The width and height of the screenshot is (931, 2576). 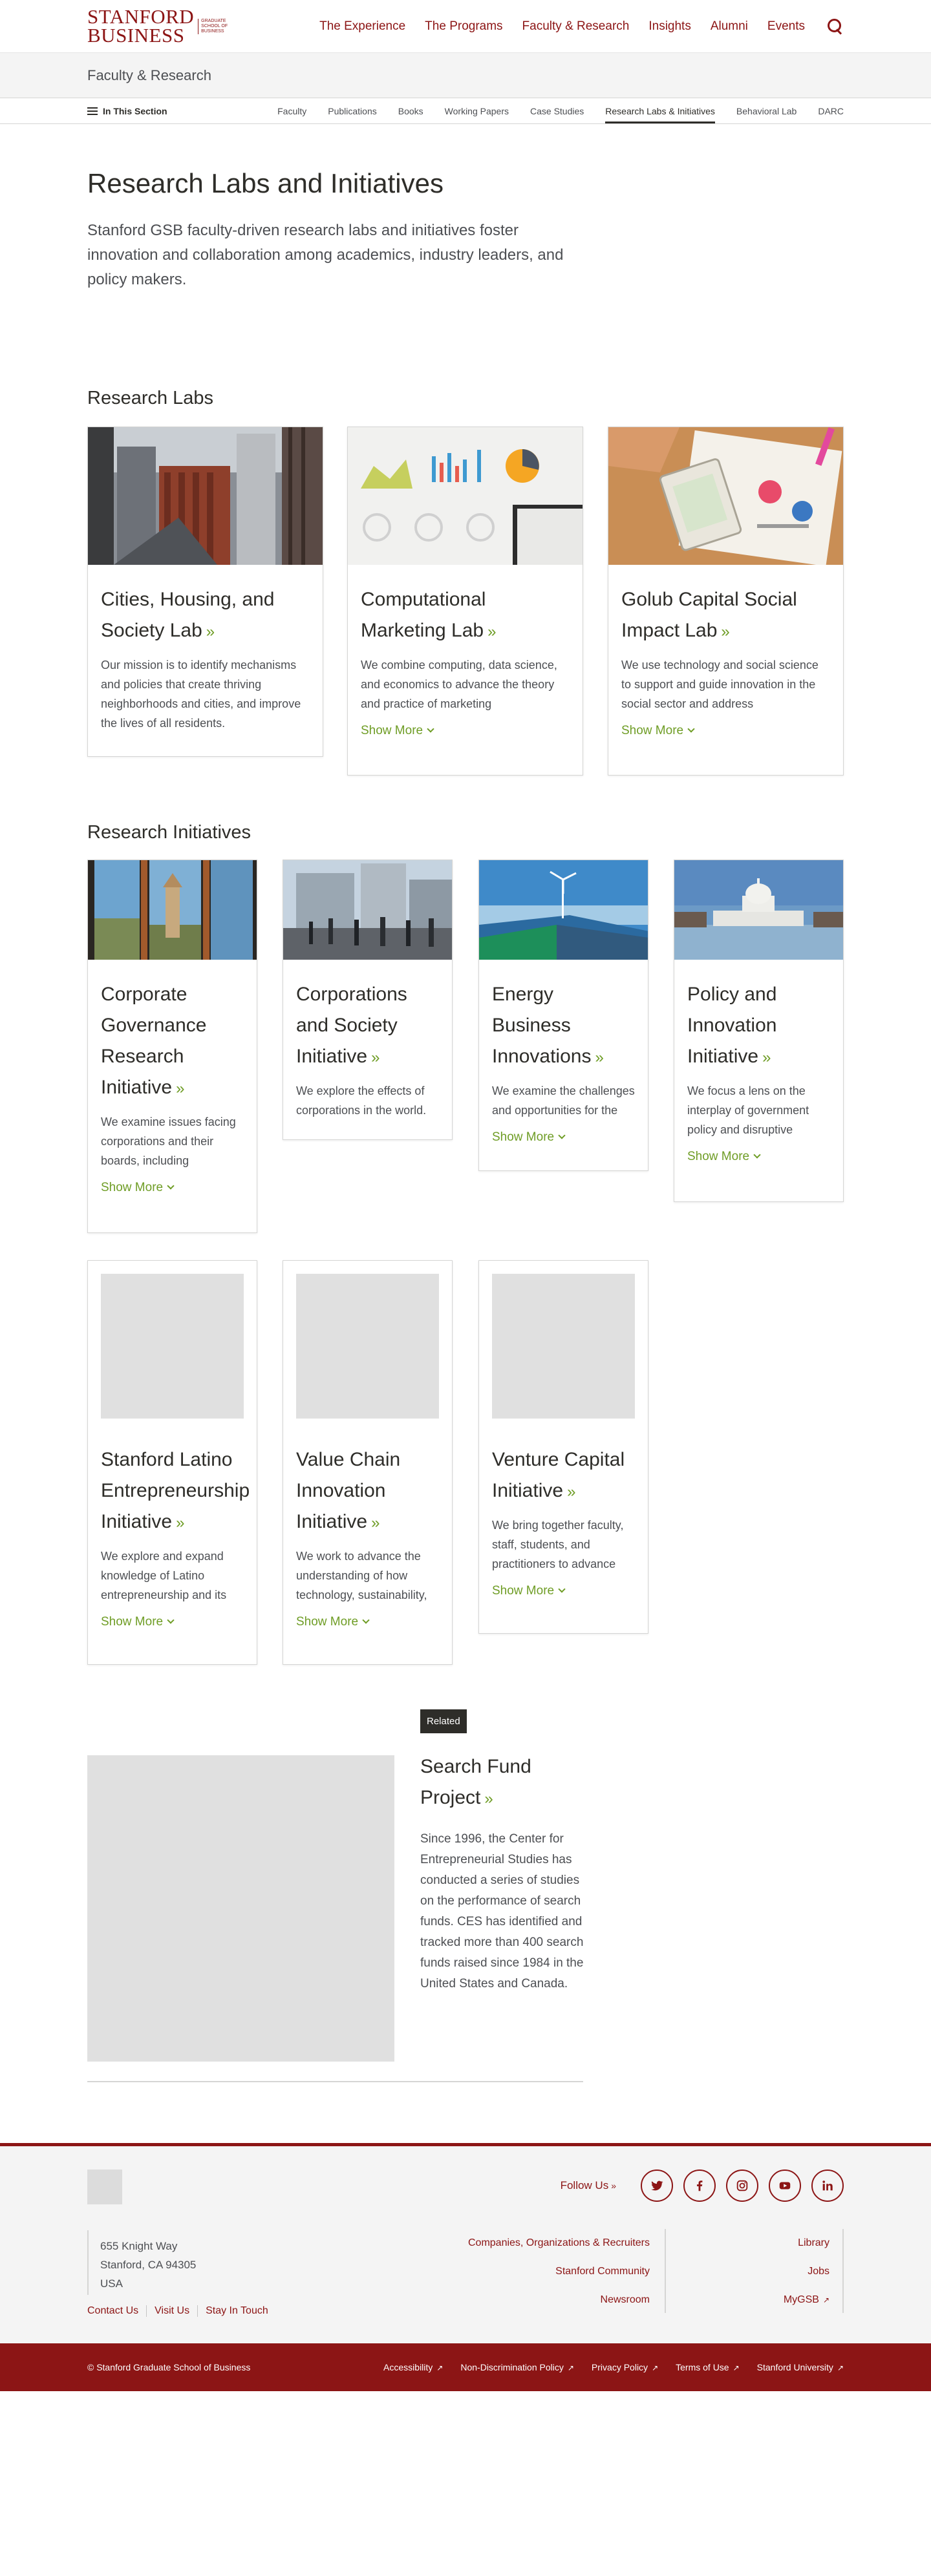 What do you see at coordinates (836, 26) in the screenshot?
I see `search-icon` at bounding box center [836, 26].